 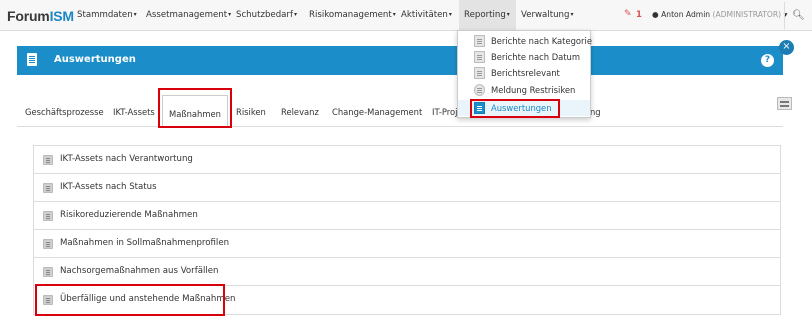 I want to click on help-icon: ?, so click(x=767, y=60).